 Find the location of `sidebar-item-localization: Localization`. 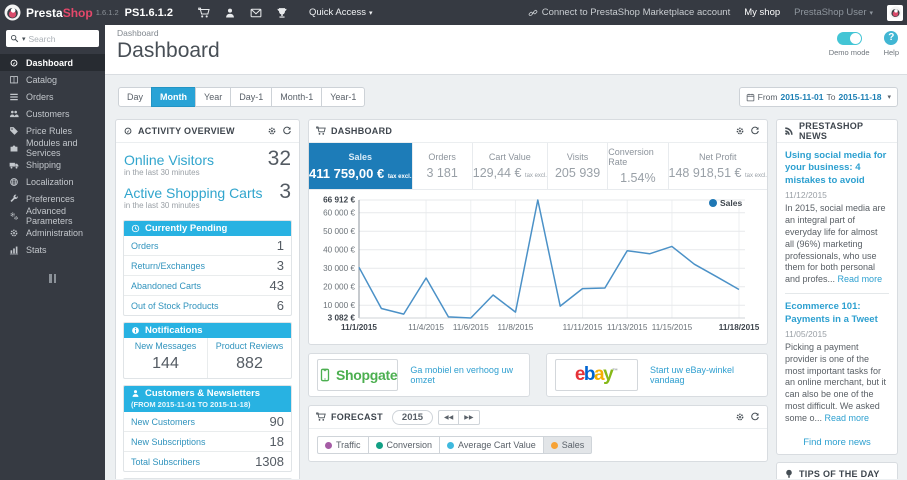

sidebar-item-localization: Localization is located at coordinates (52, 181).